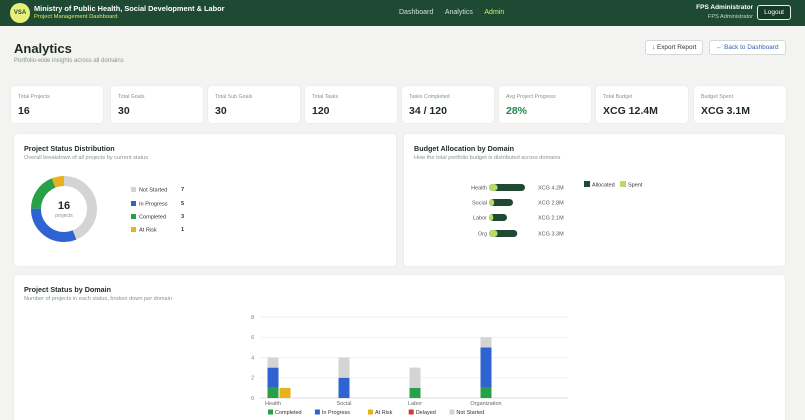 The height and width of the screenshot is (420, 805). I want to click on nav-analytics: Analytics, so click(459, 12).